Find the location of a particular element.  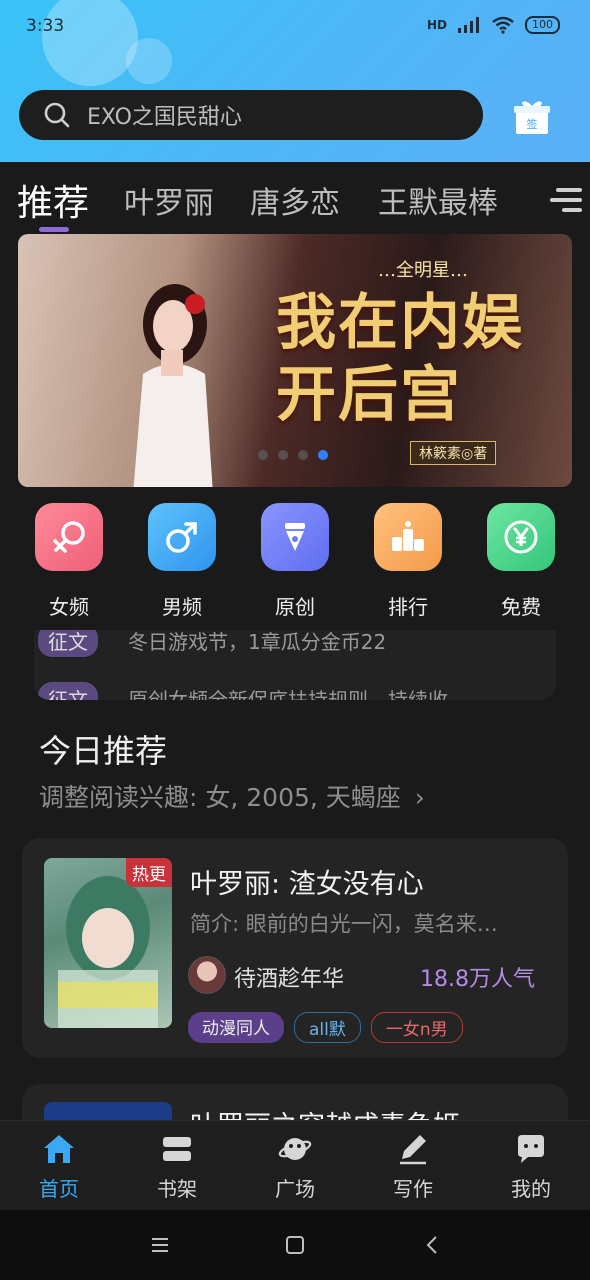

avatar is located at coordinates (207, 975).